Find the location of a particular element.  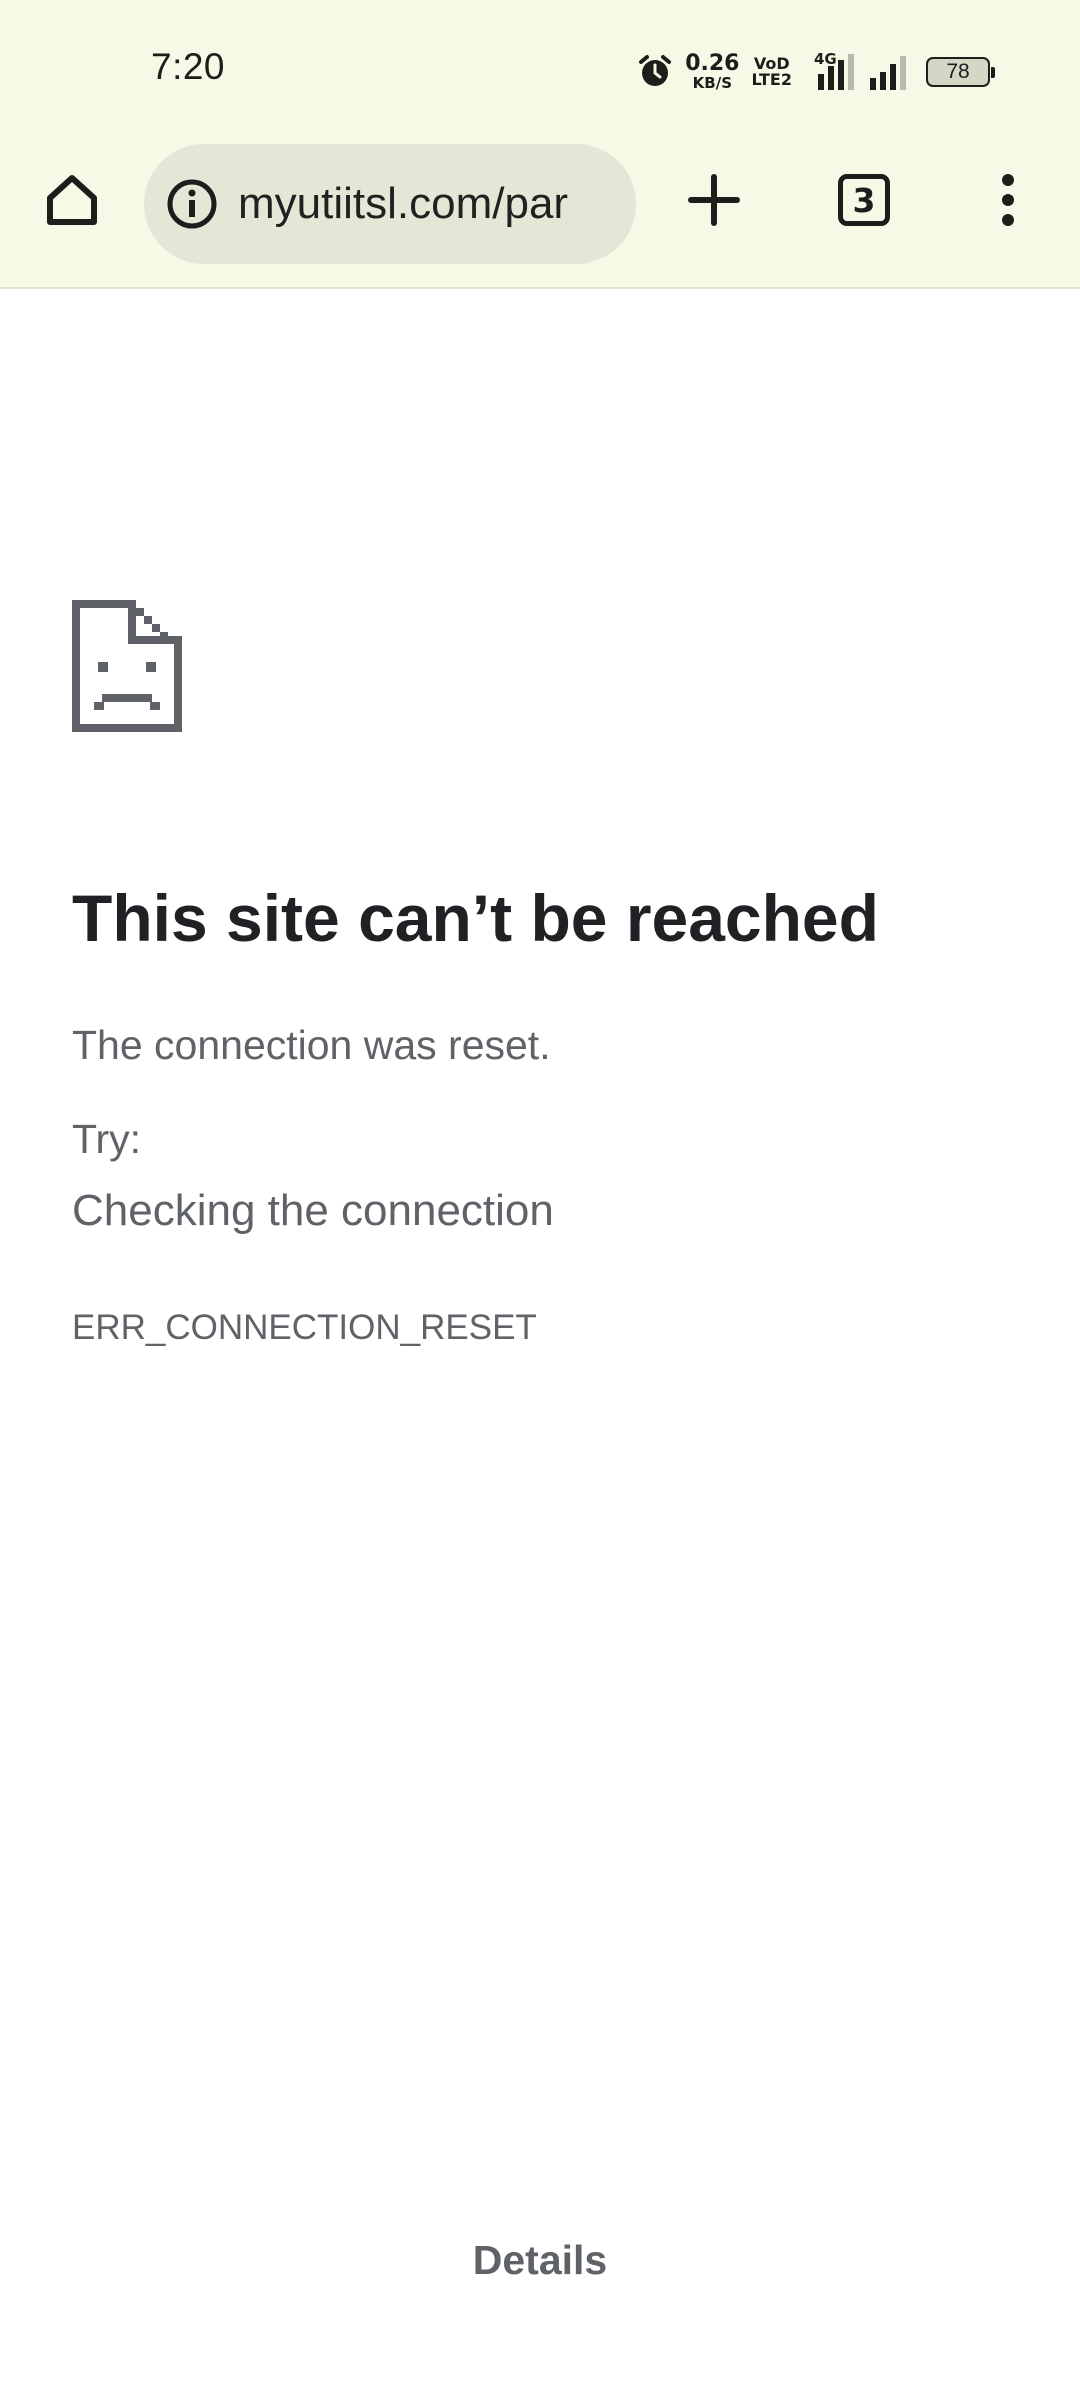

battery-level: 78 is located at coordinates (958, 71).